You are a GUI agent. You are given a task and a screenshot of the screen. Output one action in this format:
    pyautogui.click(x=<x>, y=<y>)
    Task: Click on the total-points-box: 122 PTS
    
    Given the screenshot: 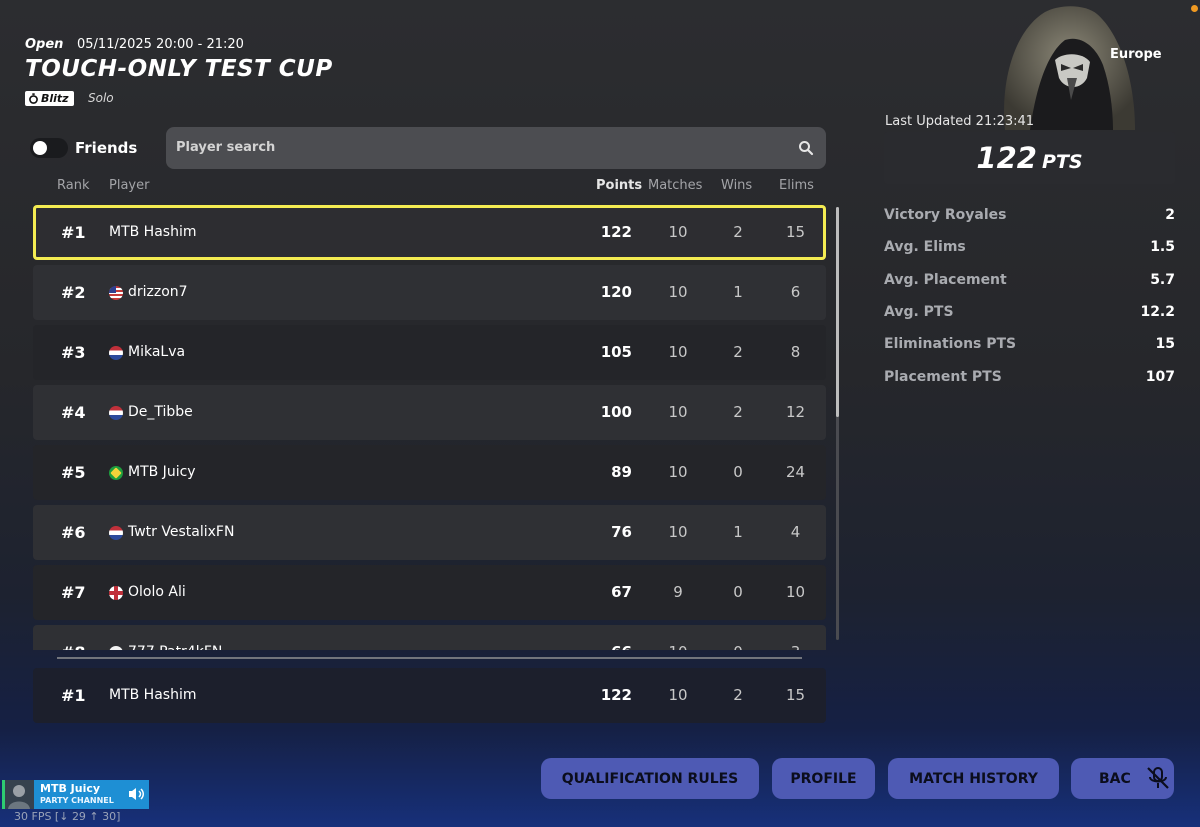 What is the action you would take?
    pyautogui.click(x=1029, y=158)
    